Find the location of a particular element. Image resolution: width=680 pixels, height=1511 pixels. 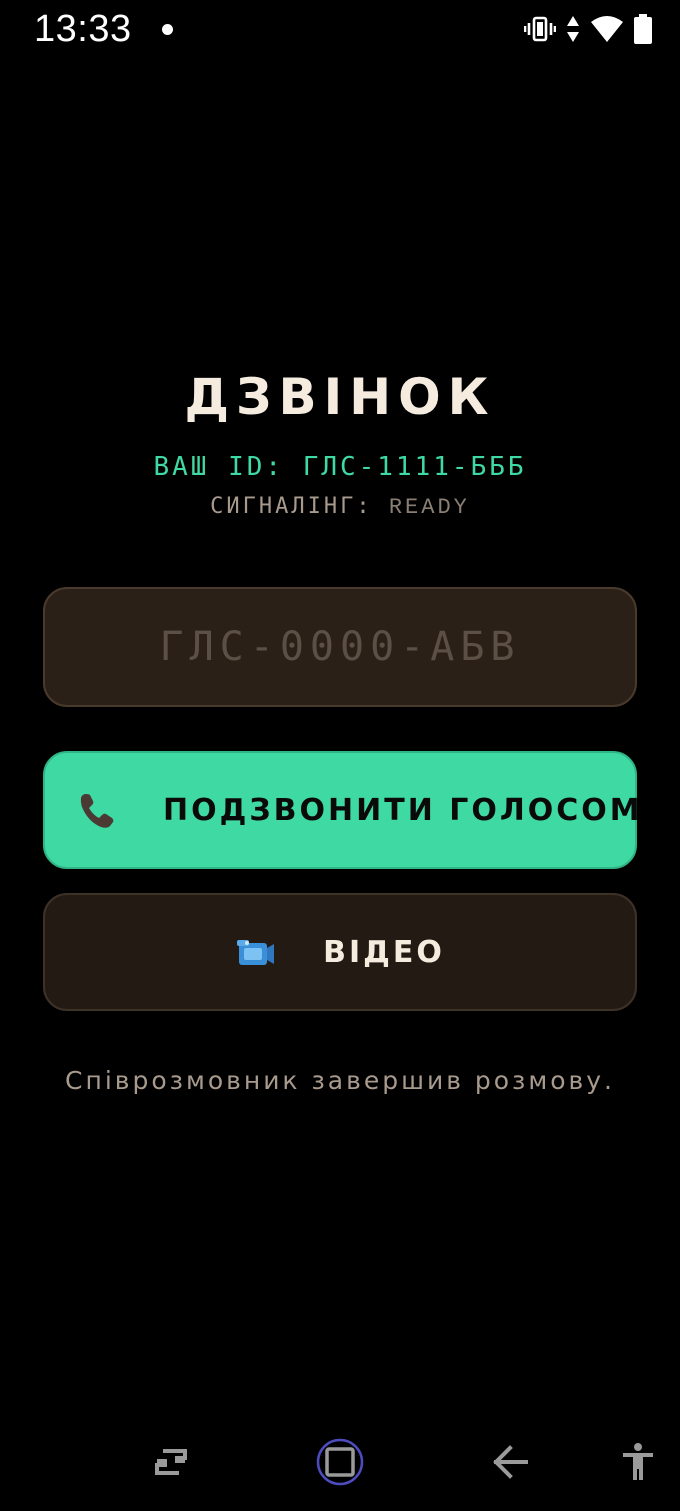

back-button is located at coordinates (510, 1464).